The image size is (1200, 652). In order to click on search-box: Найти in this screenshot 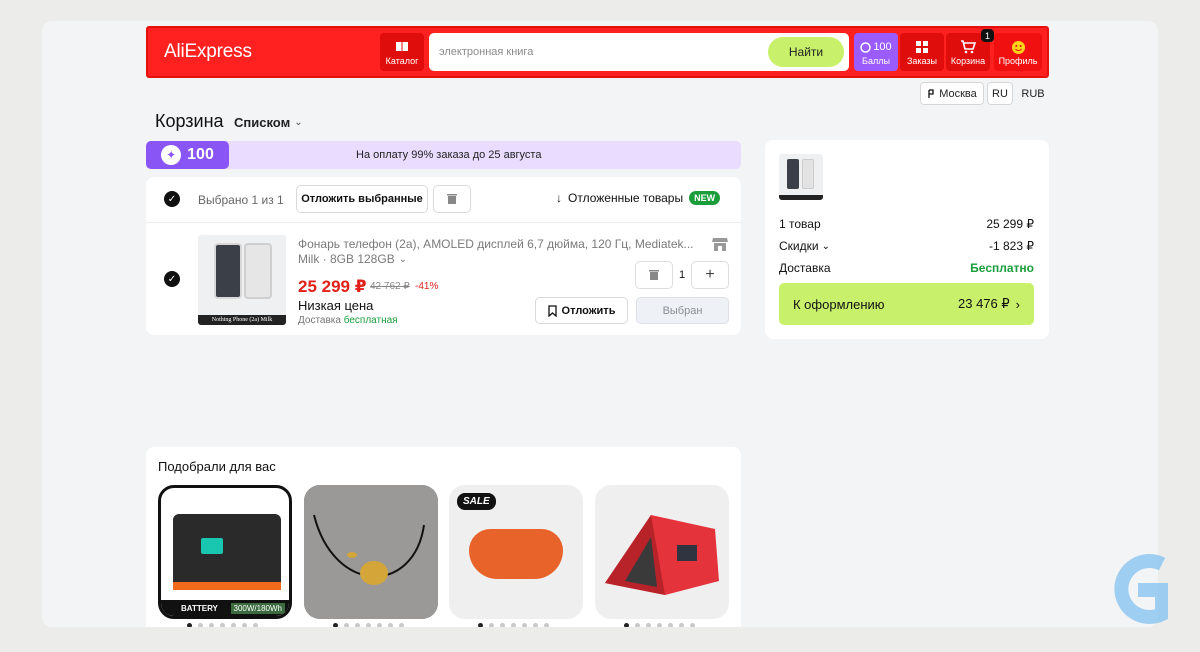, I will do `click(639, 52)`.